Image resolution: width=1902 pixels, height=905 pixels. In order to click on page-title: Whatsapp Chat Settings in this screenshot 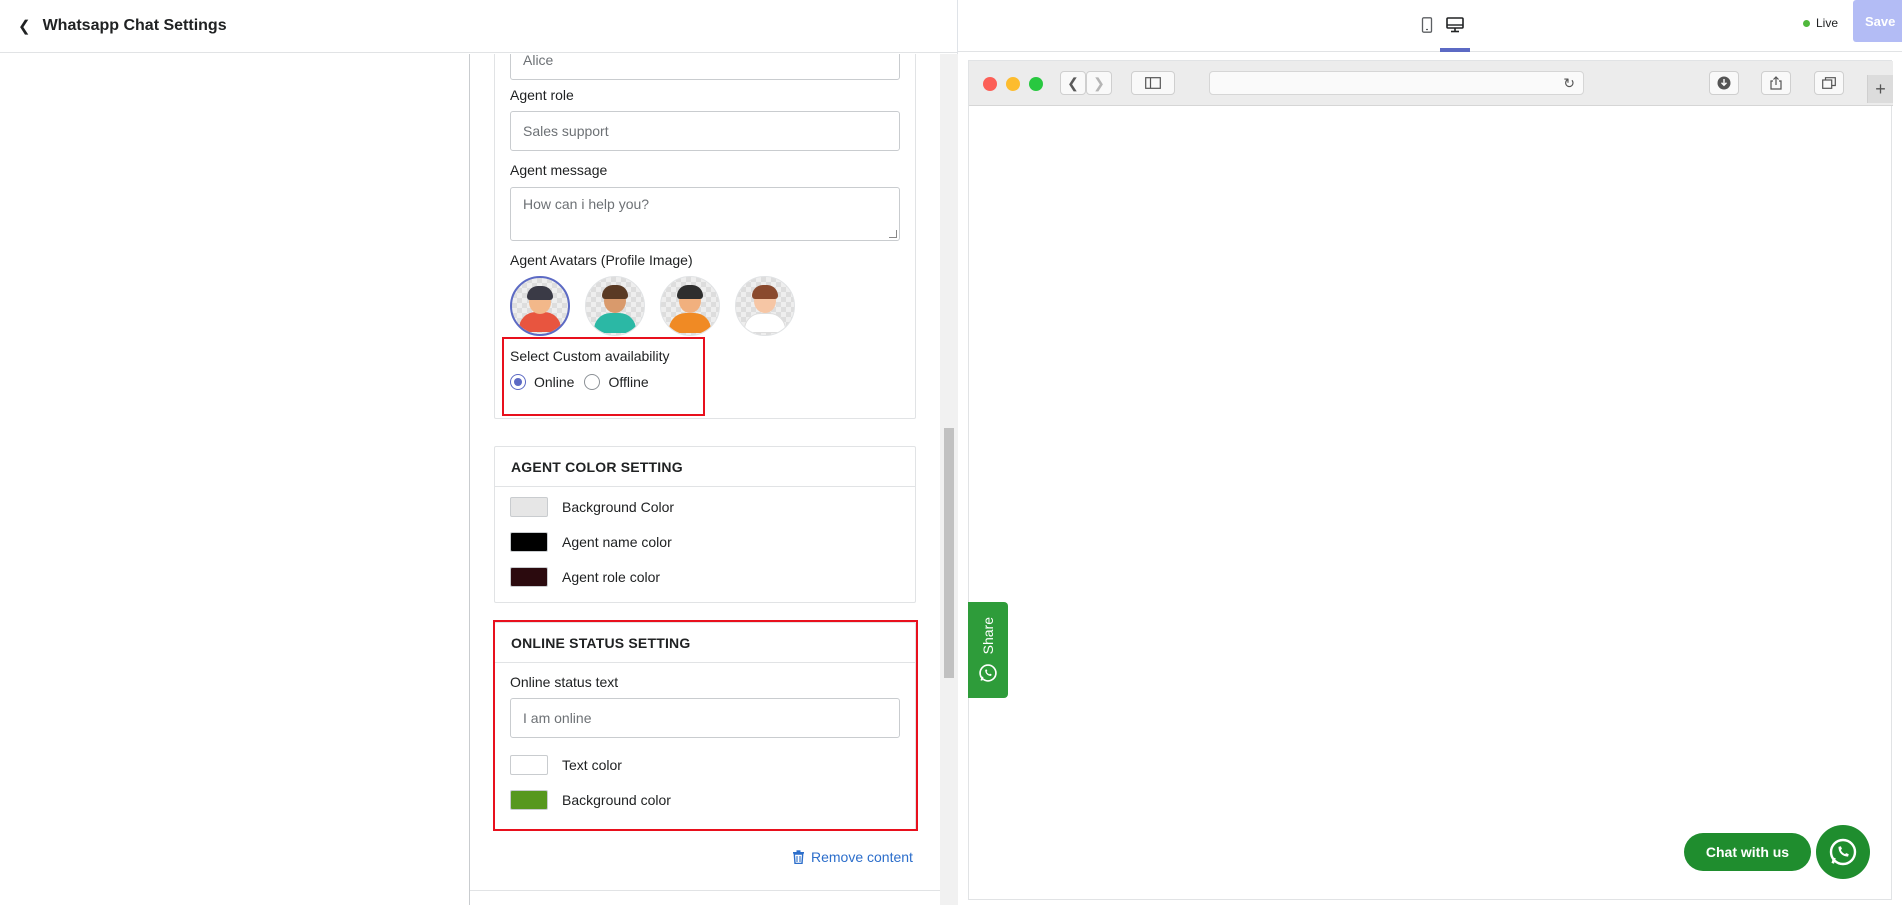, I will do `click(134, 25)`.